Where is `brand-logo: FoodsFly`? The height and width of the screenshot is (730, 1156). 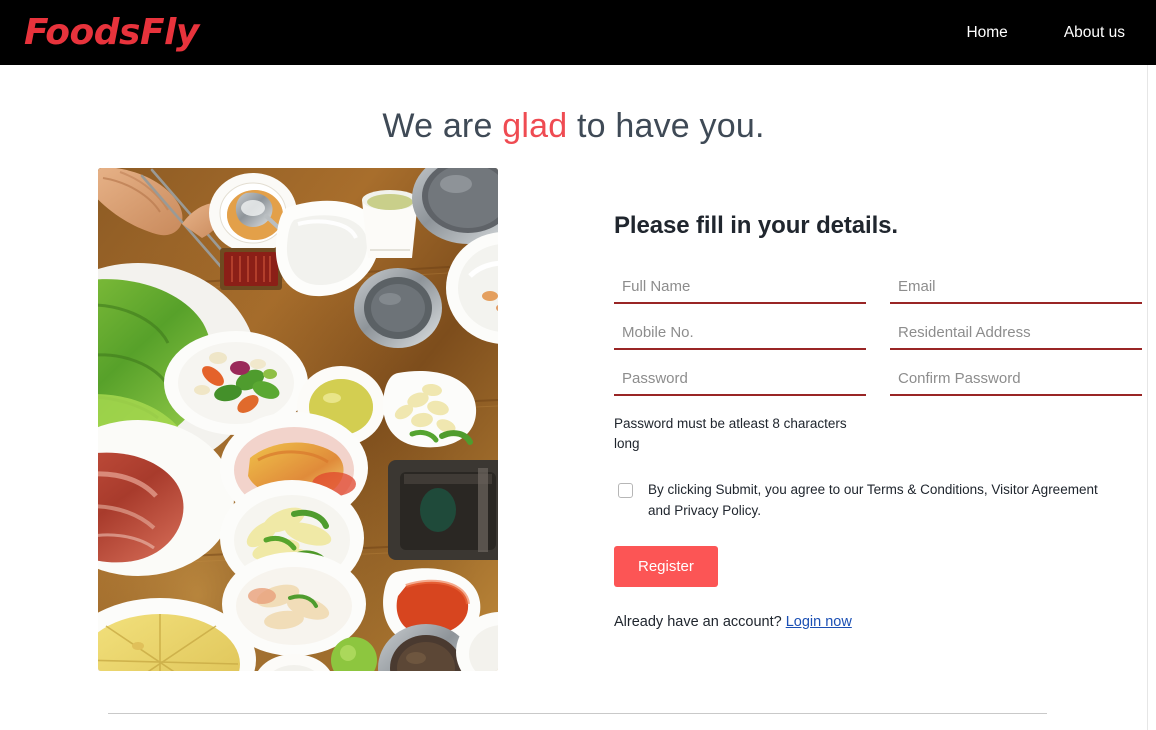 brand-logo: FoodsFly is located at coordinates (111, 32).